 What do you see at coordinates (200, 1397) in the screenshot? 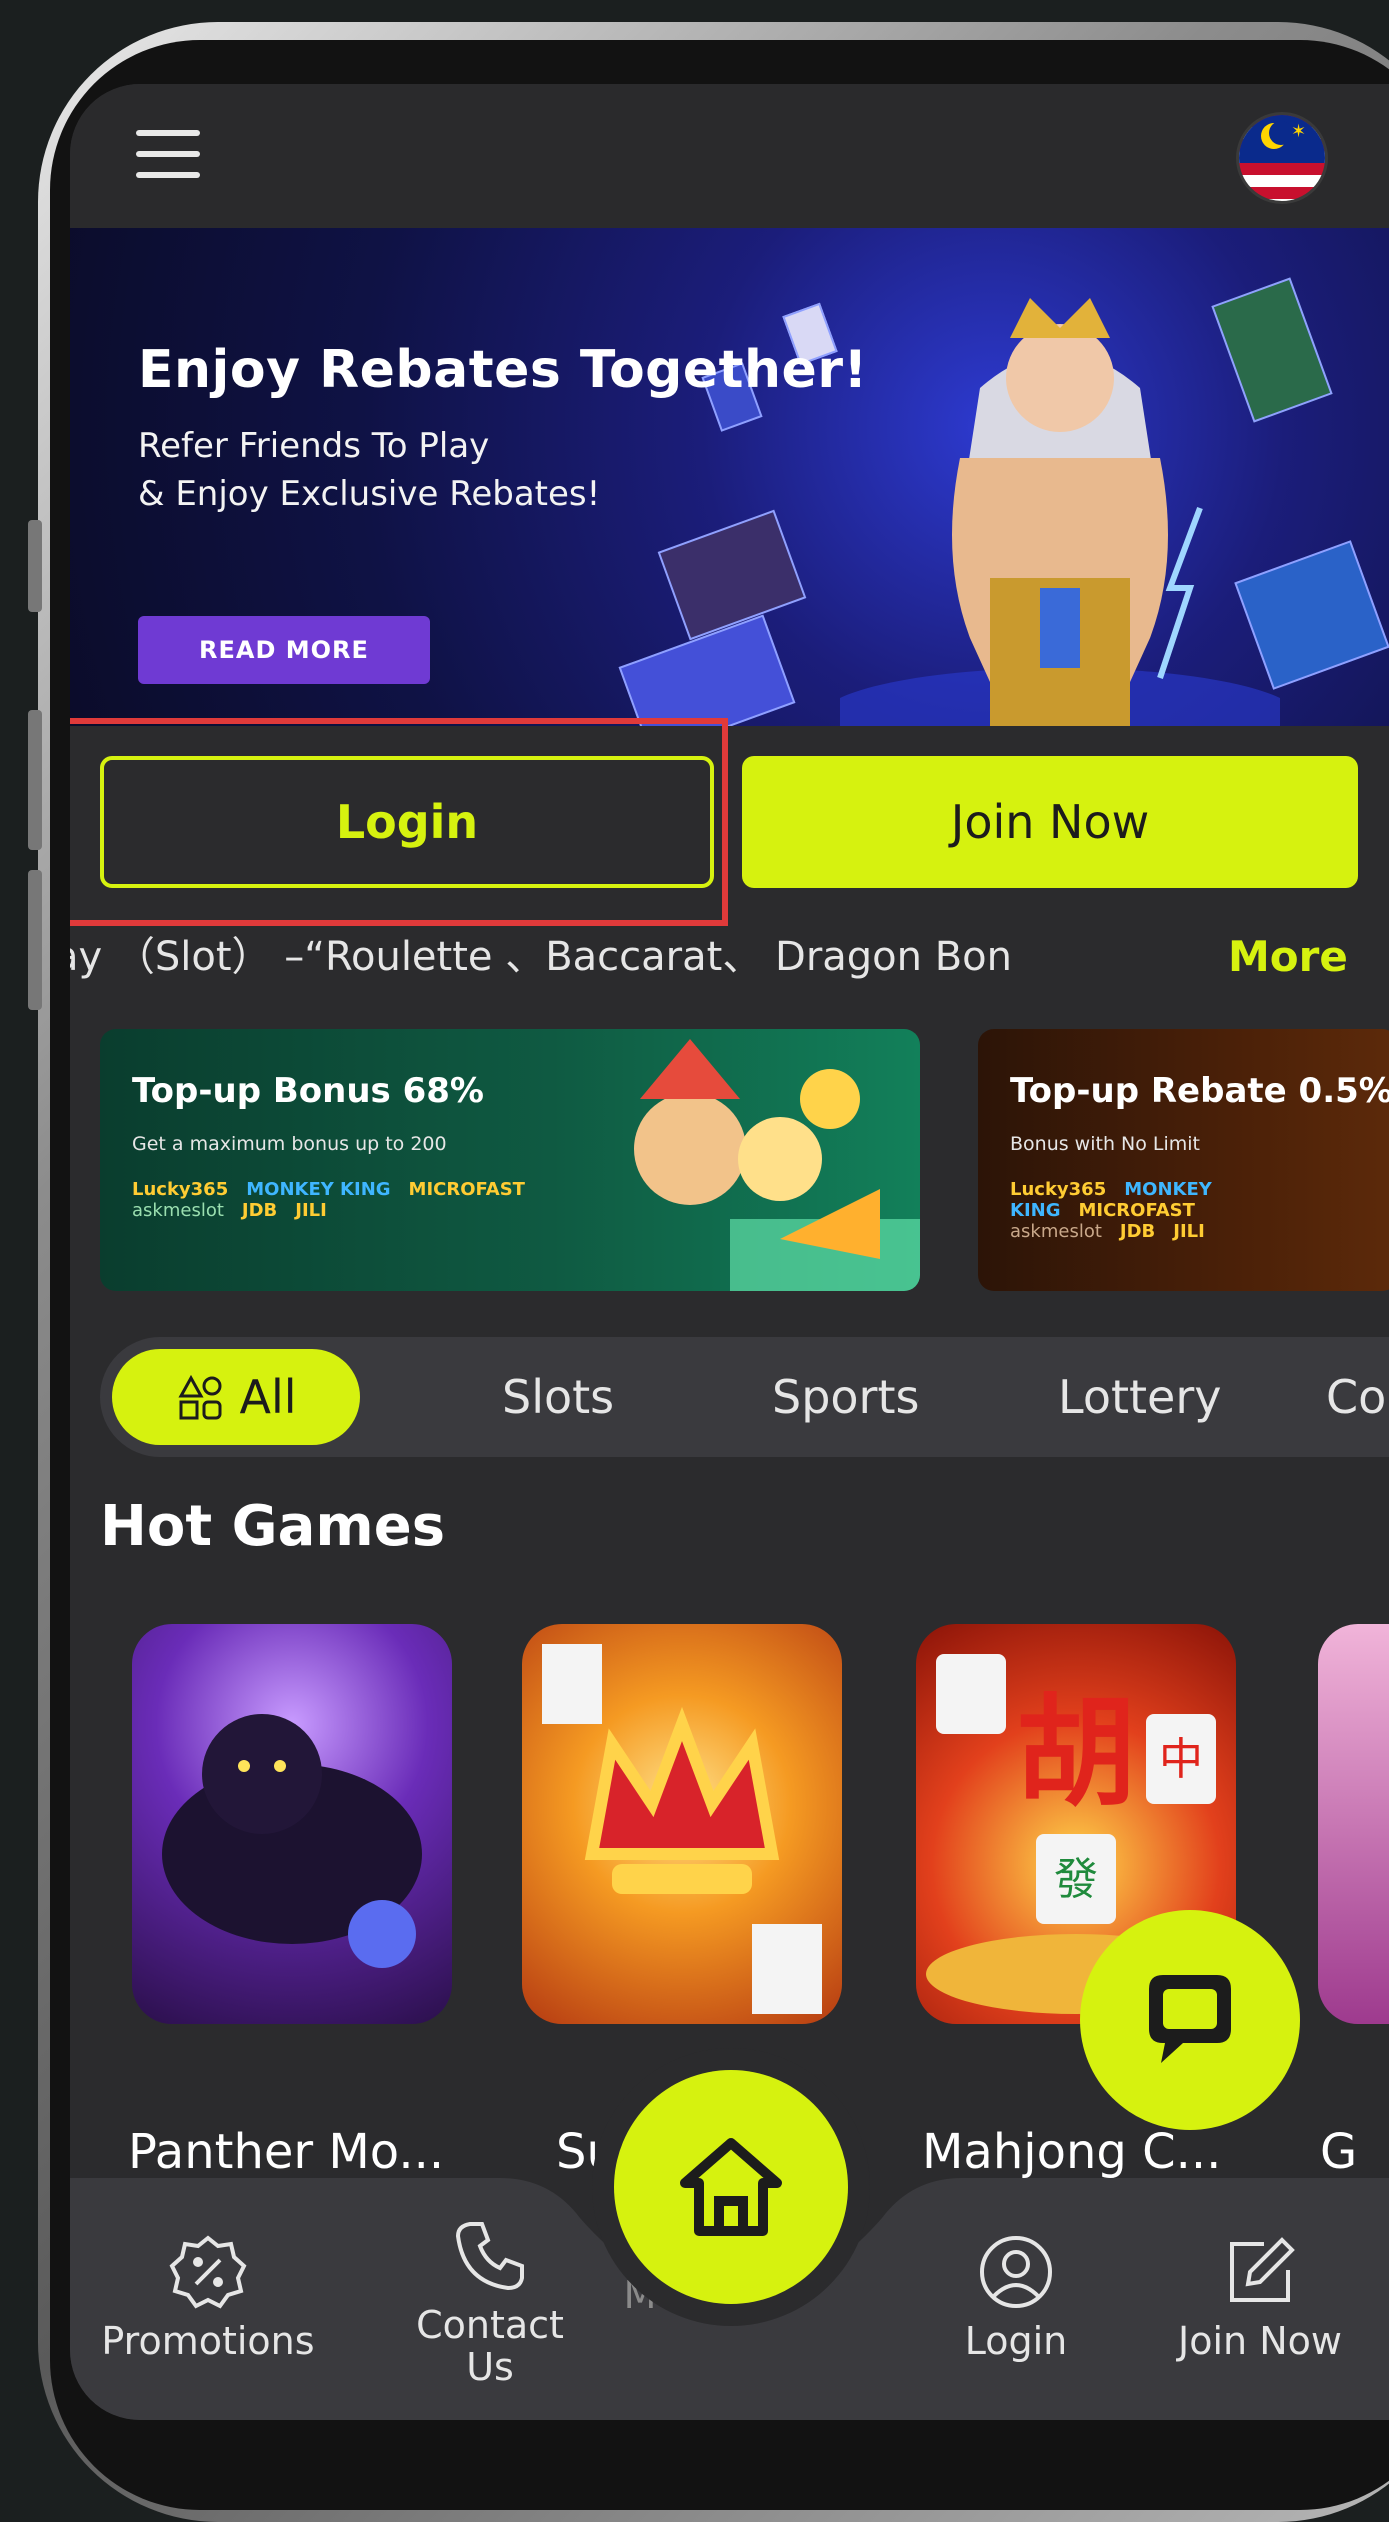
I see `categories-icon` at bounding box center [200, 1397].